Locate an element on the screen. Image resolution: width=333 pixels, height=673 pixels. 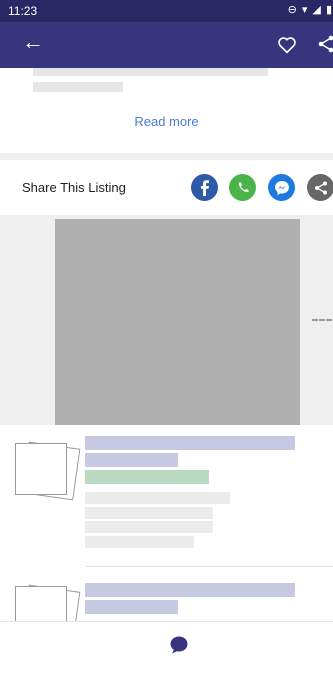
share-label: Share This Listing is located at coordinates (74, 187).